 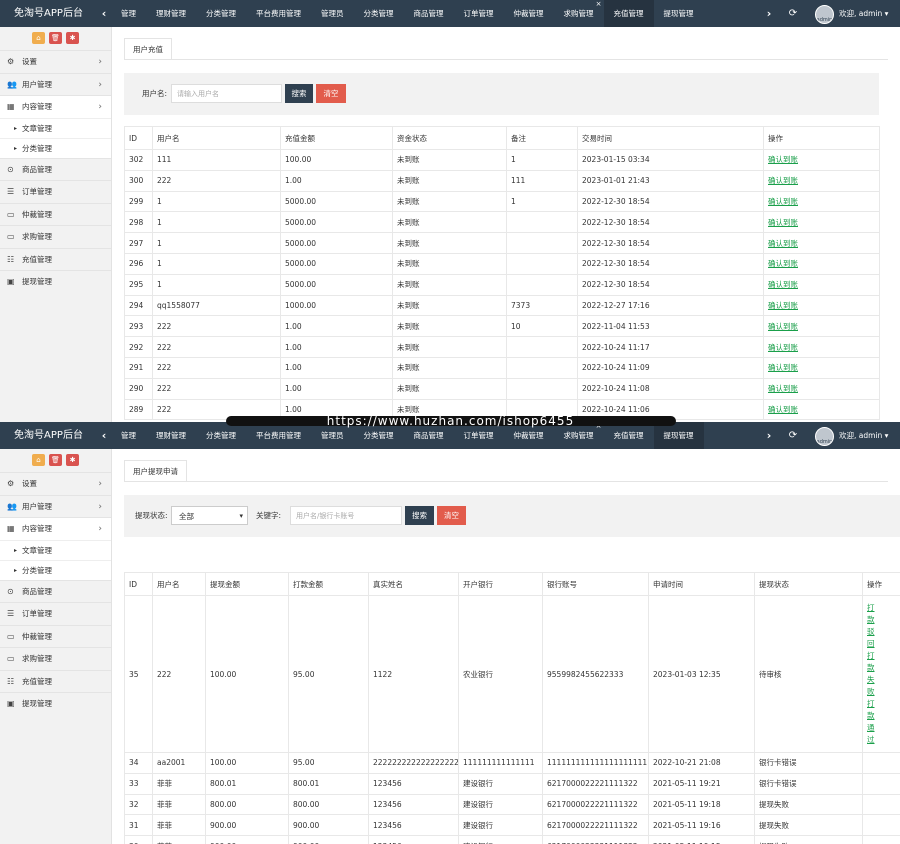 I want to click on row-action-links: 打款驳回打款失败打款通过, so click(x=871, y=674).